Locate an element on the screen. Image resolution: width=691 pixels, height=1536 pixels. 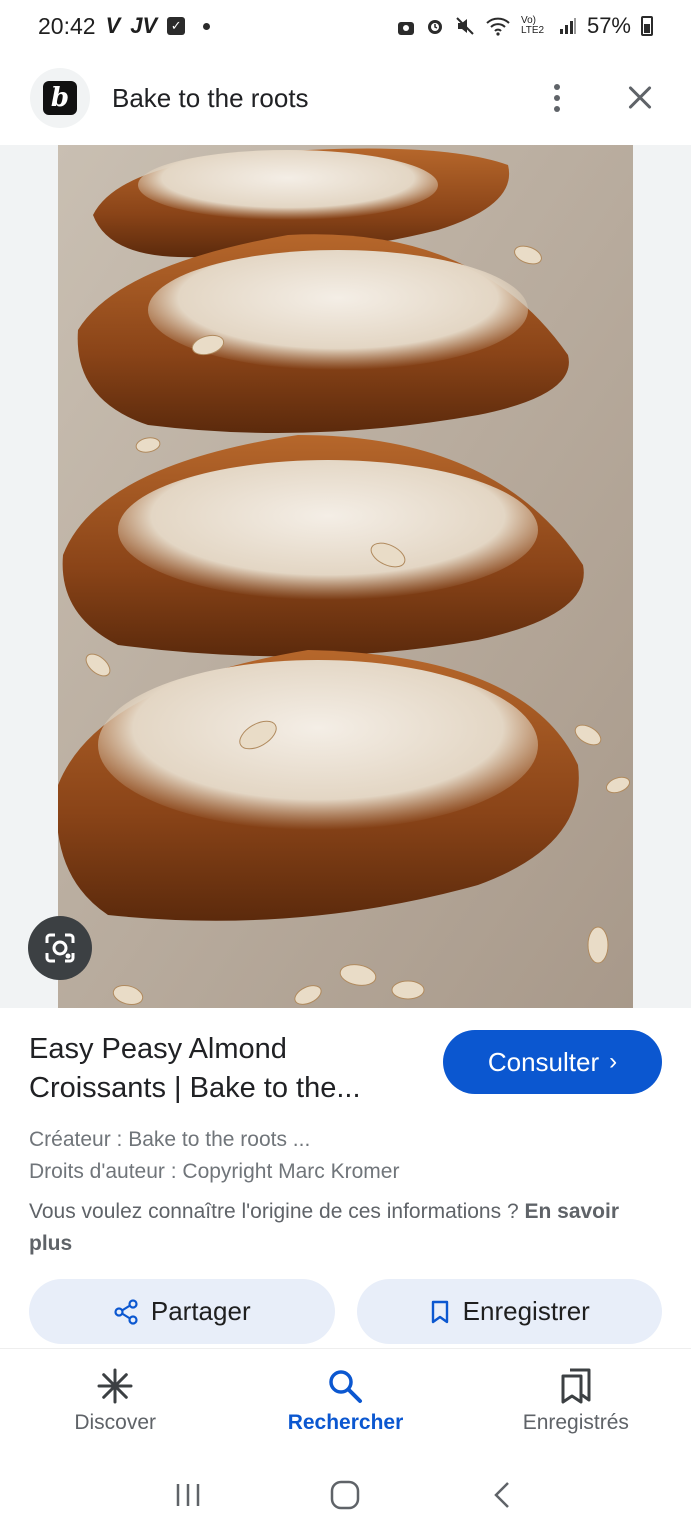
alarm-icon is located at coordinates (434, 27).